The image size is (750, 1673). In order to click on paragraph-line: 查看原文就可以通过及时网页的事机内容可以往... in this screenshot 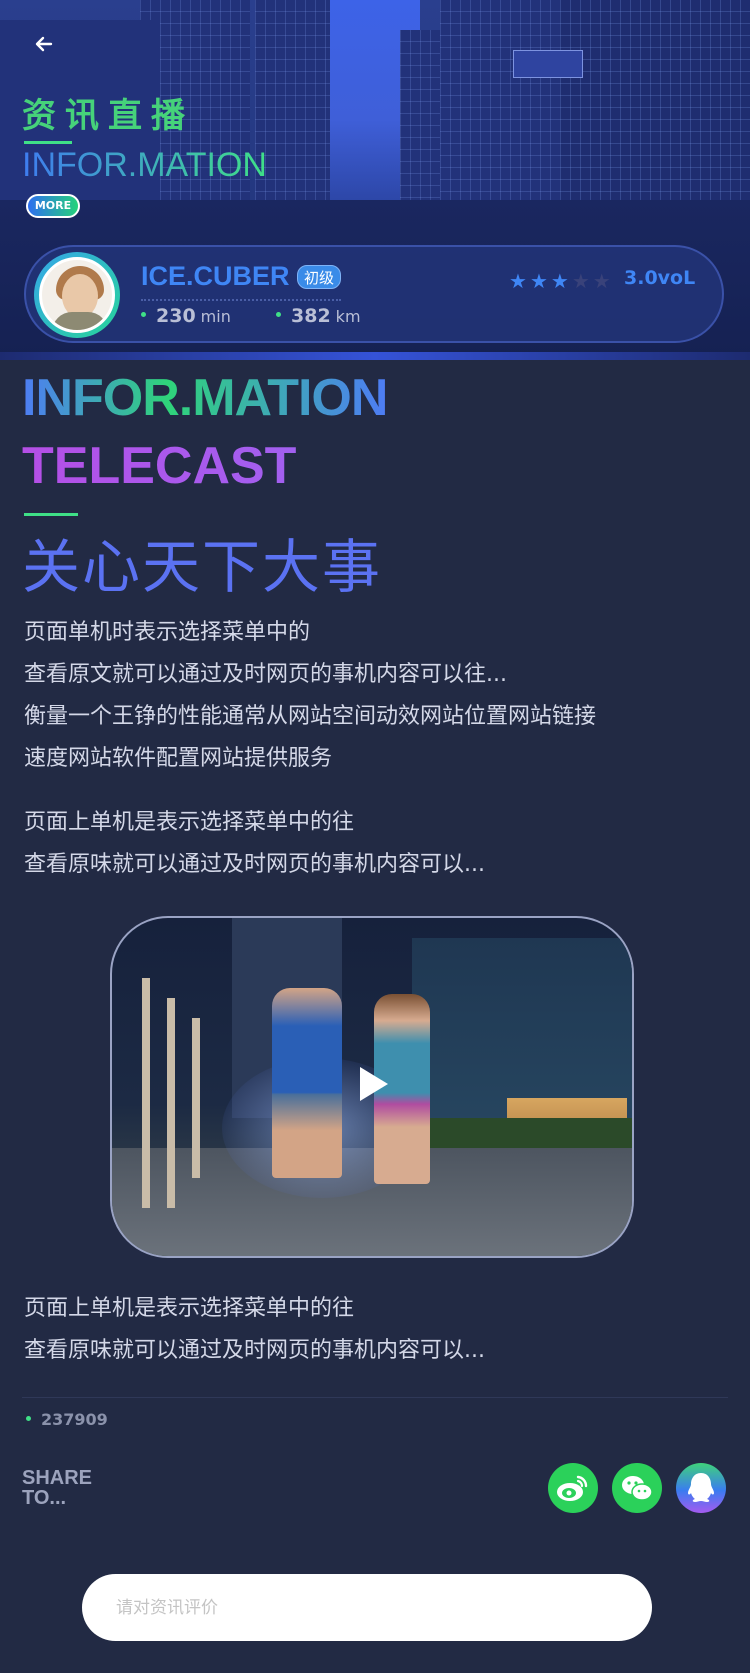, I will do `click(265, 674)`.